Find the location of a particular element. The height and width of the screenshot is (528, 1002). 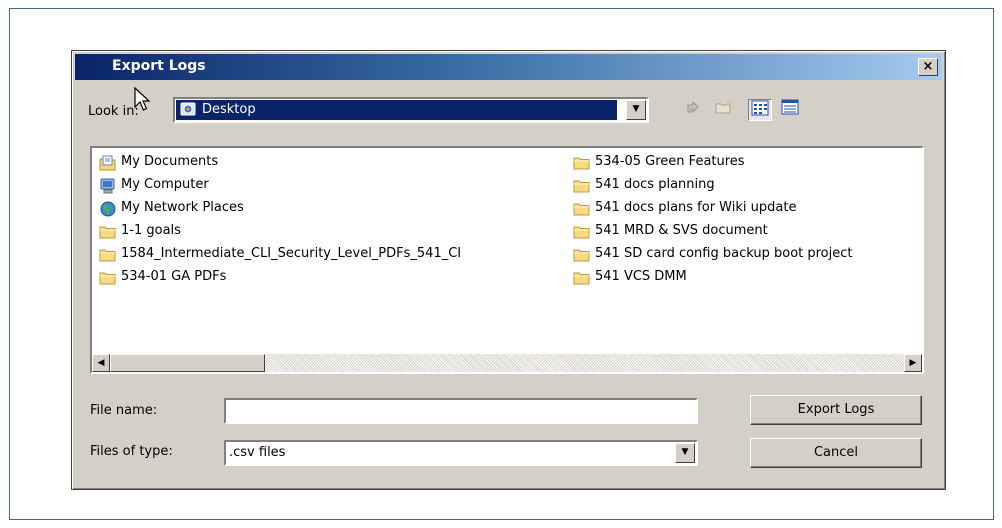

arrow-right-icon: ▶ is located at coordinates (913, 363).